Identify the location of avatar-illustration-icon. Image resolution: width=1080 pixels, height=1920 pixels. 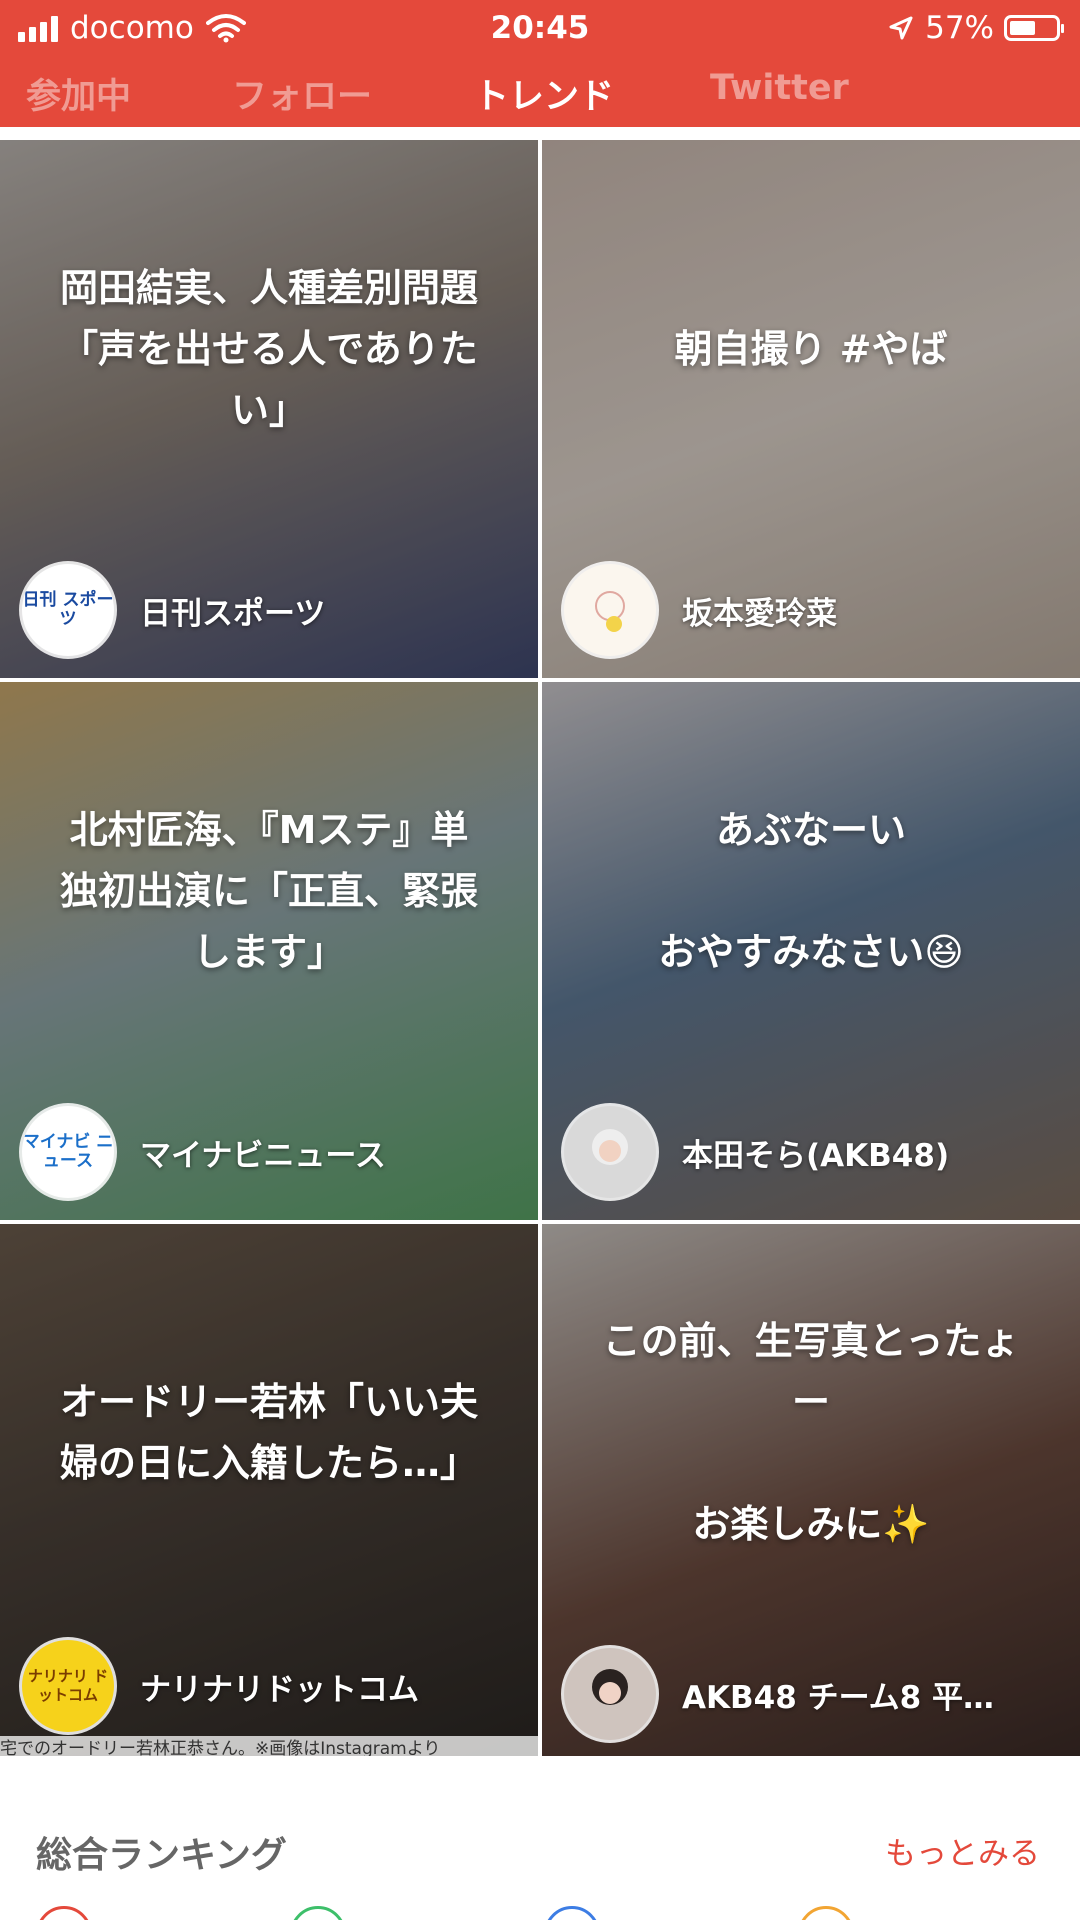
(610, 611).